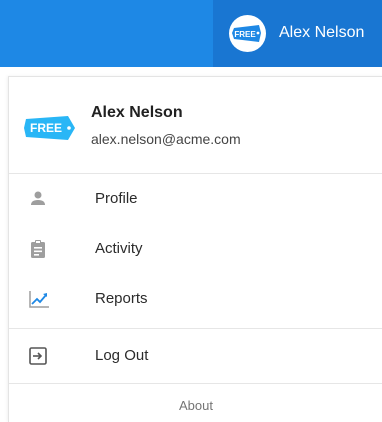 The height and width of the screenshot is (422, 382). What do you see at coordinates (38, 249) in the screenshot?
I see `clipboard-icon` at bounding box center [38, 249].